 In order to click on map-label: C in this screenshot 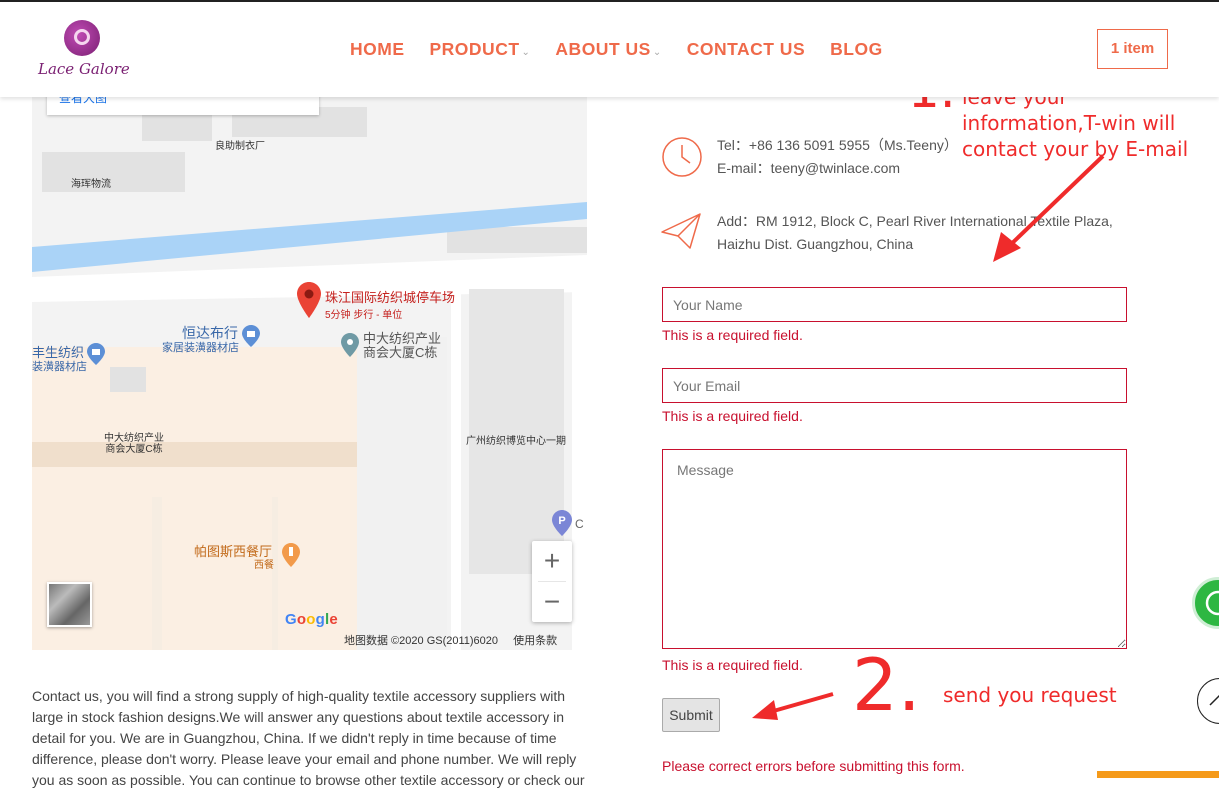, I will do `click(579, 524)`.